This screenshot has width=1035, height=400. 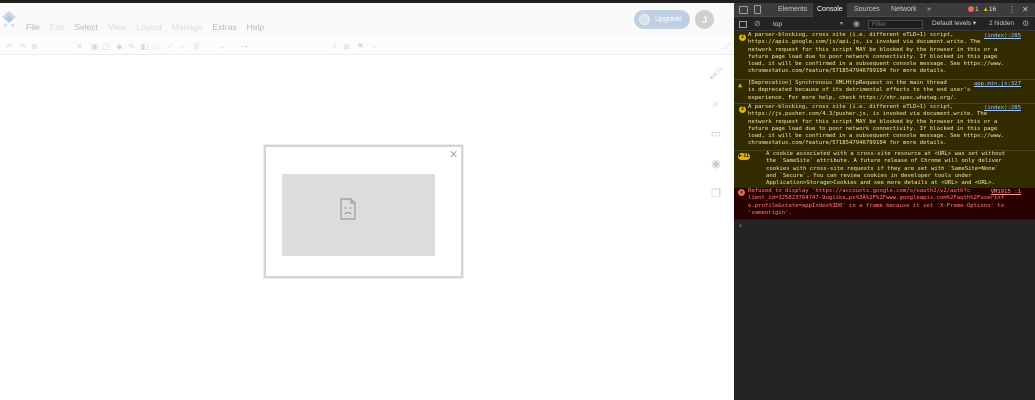 I want to click on menu-file: File, so click(x=33, y=27).